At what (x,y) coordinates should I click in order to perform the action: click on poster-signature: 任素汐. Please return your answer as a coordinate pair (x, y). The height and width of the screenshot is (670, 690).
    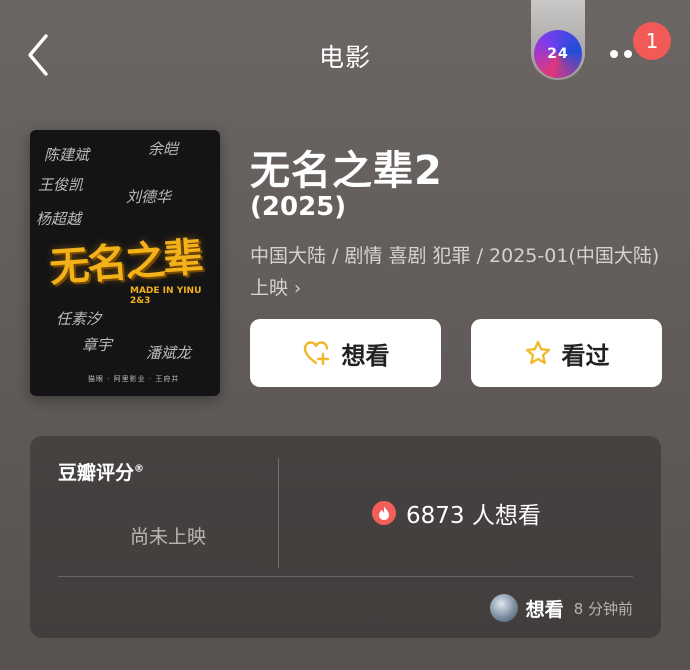
    Looking at the image, I should click on (79, 319).